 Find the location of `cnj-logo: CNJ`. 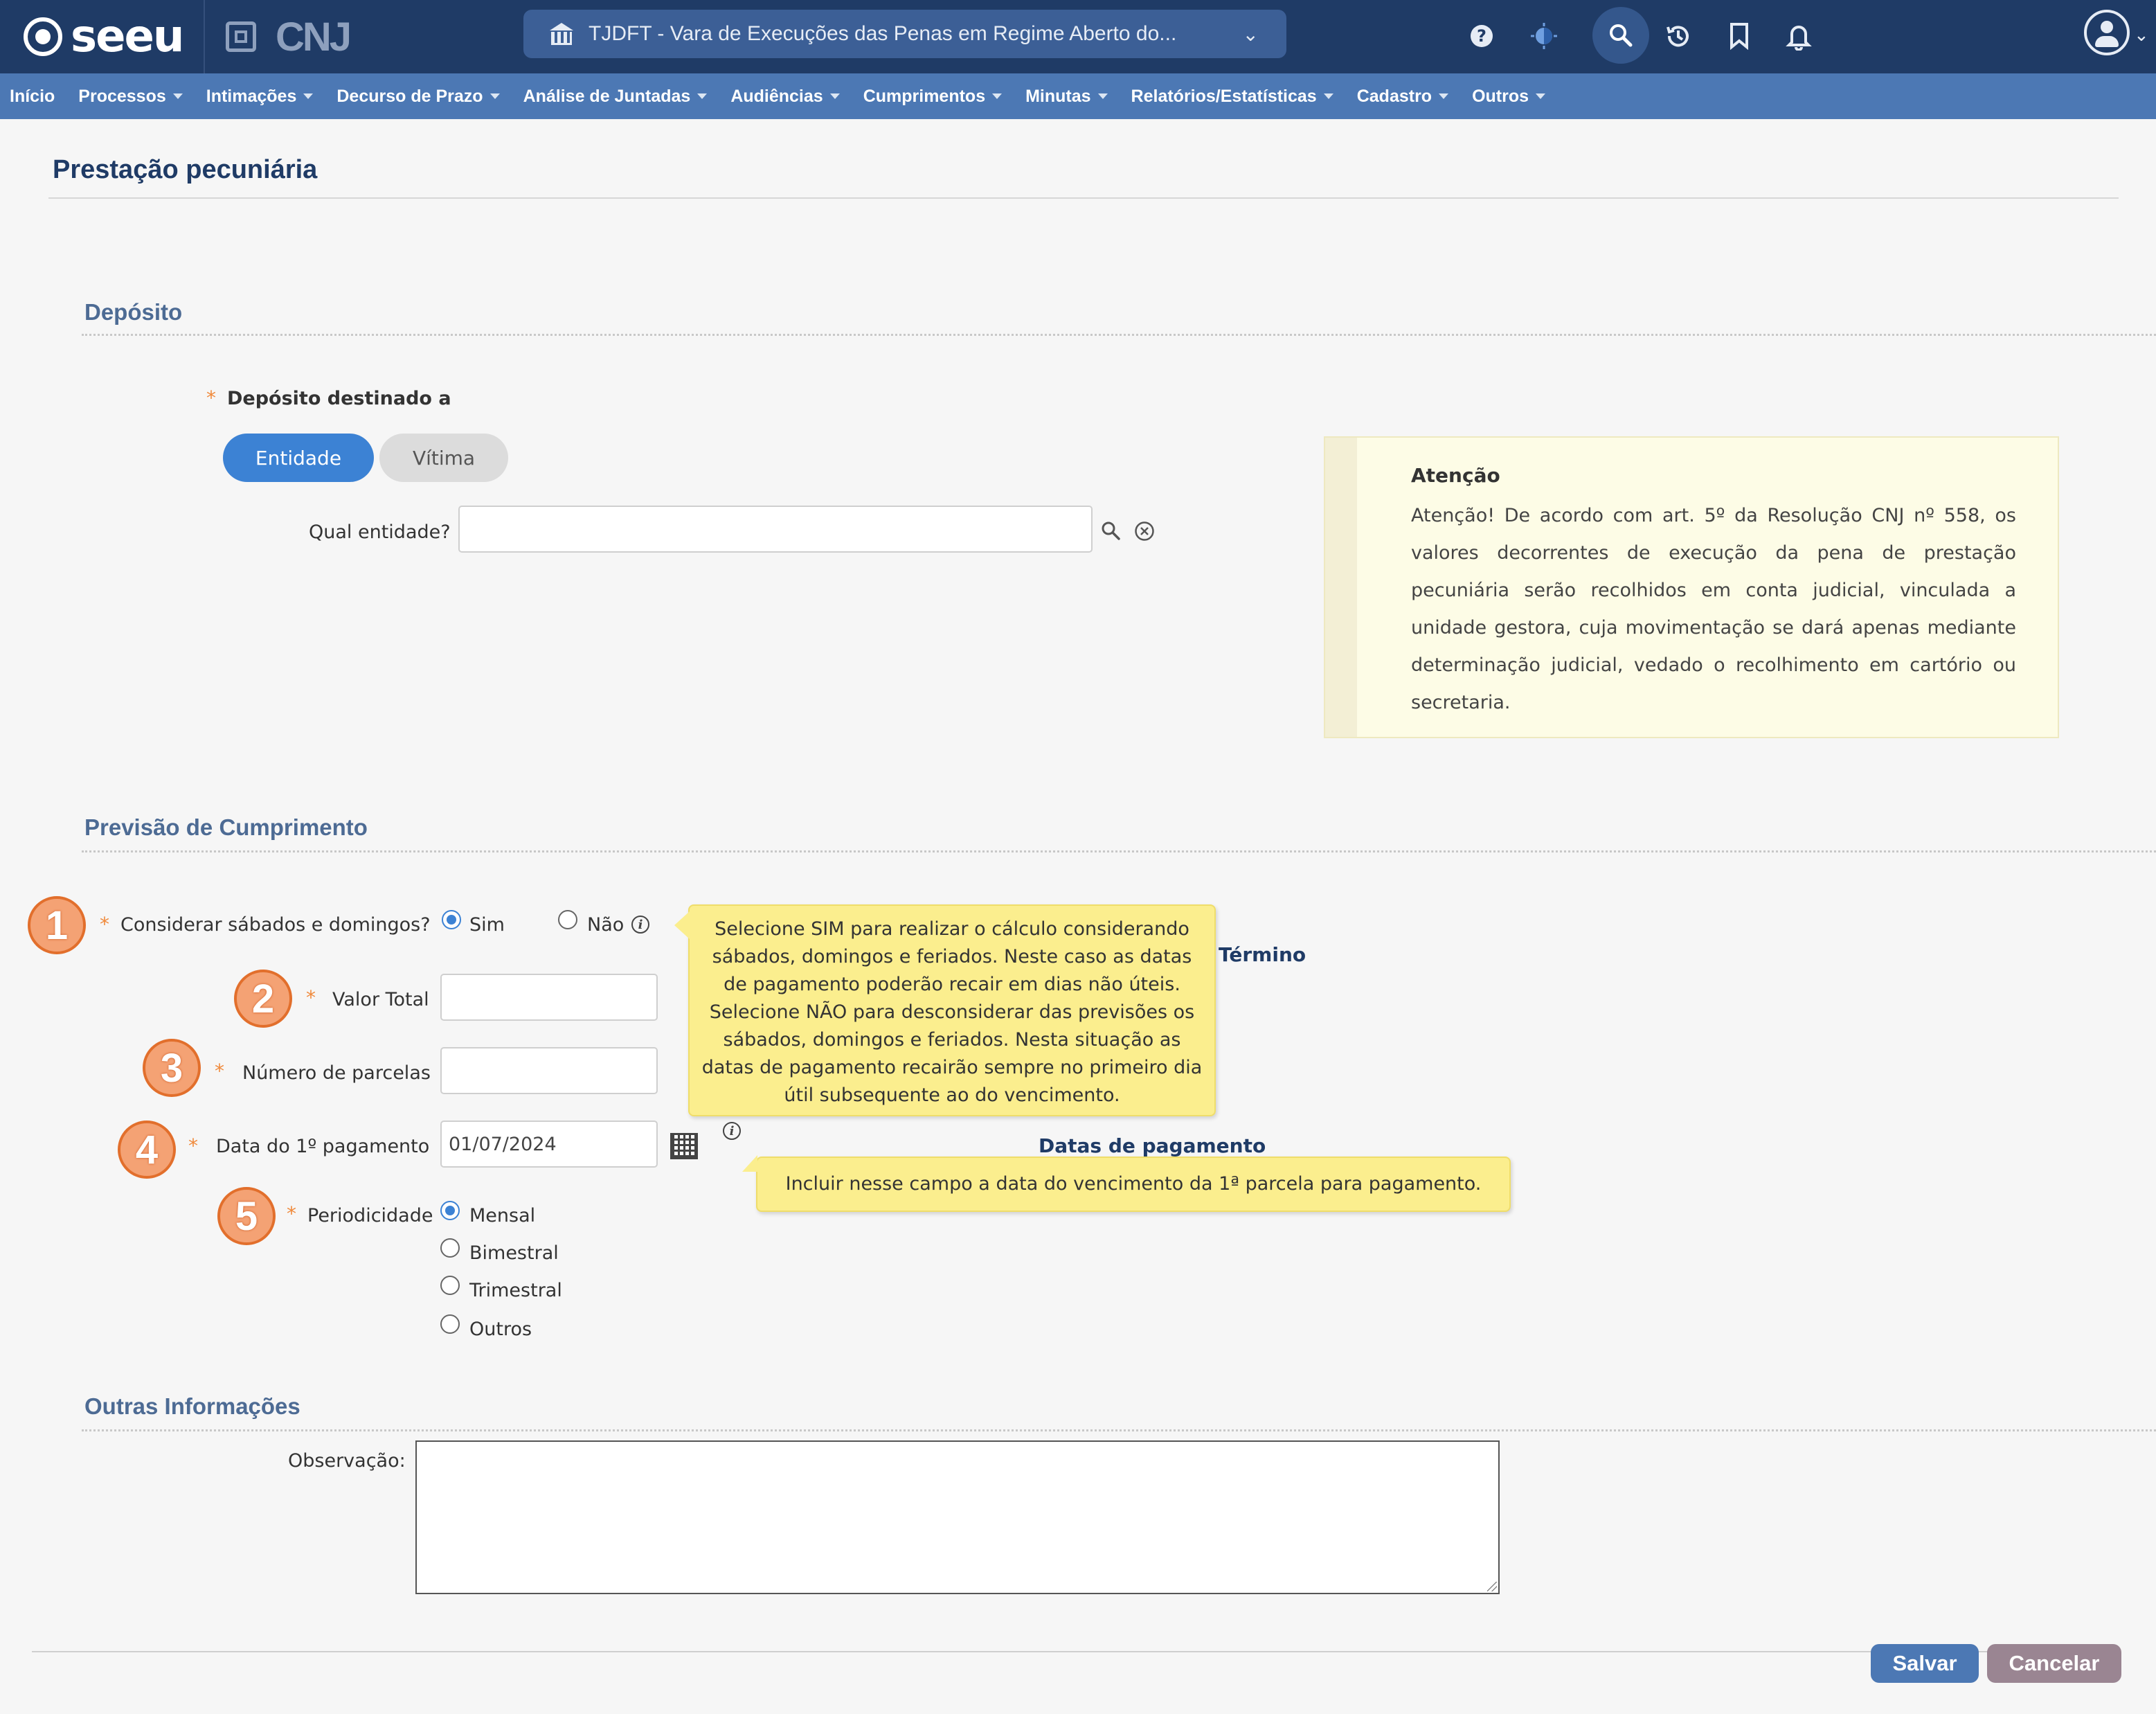

cnj-logo: CNJ is located at coordinates (289, 36).